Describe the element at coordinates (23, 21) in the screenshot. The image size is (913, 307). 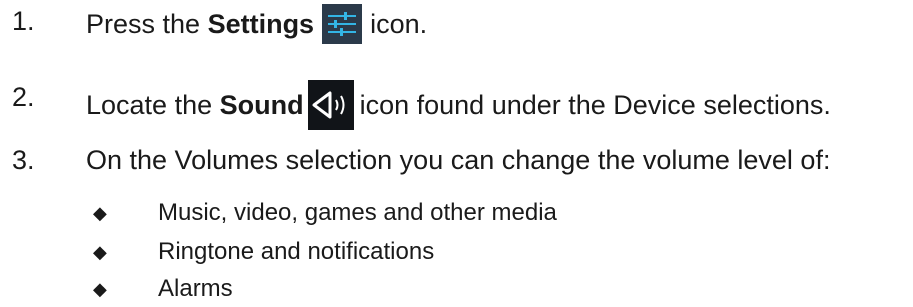
I see `step-1-number: 1.` at that location.